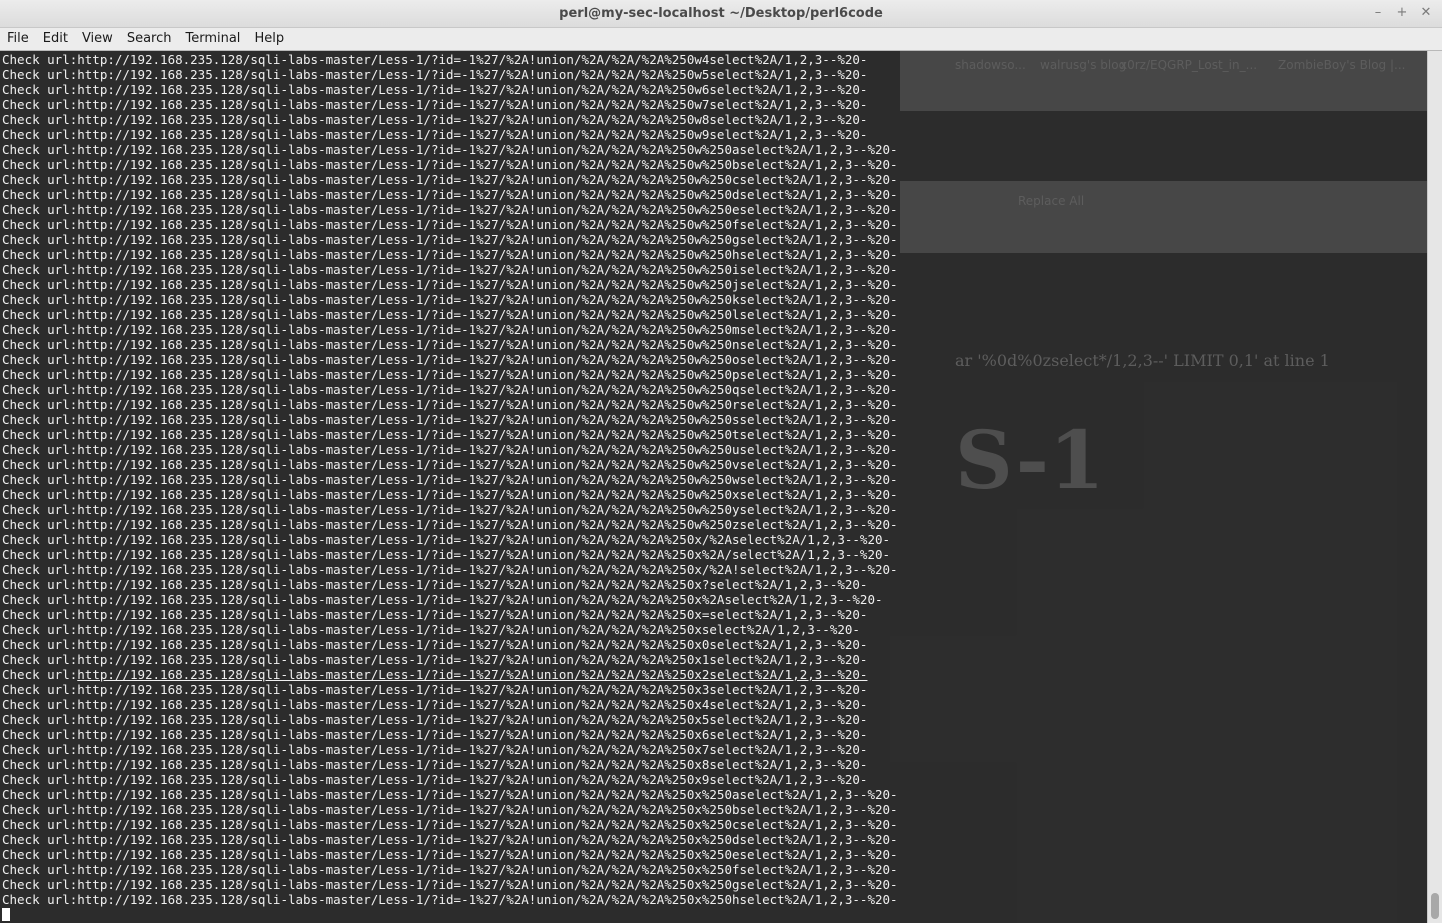 The image size is (1442, 923). What do you see at coordinates (450, 914) in the screenshot?
I see `terminal-prompt-line` at bounding box center [450, 914].